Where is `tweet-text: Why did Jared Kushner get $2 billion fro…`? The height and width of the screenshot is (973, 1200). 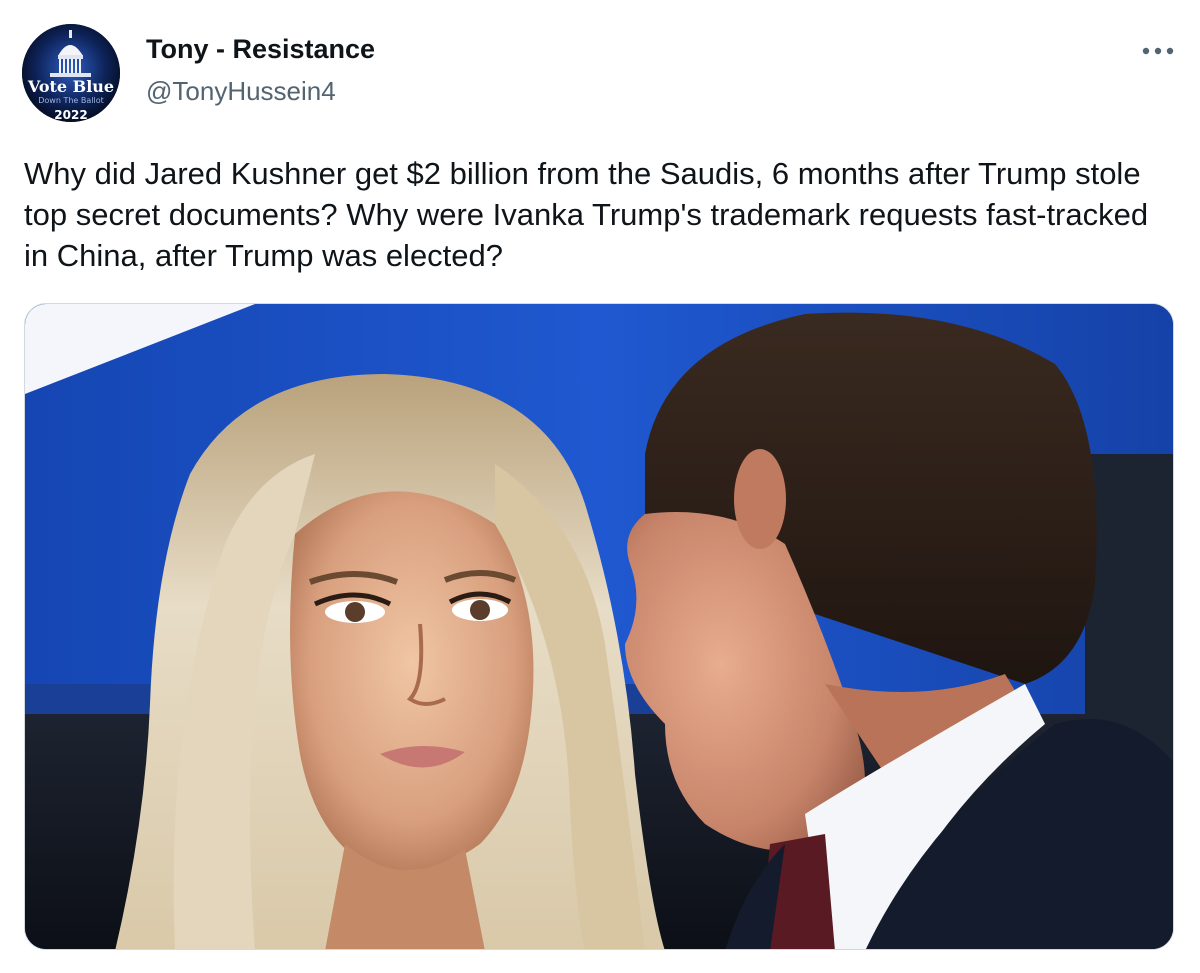 tweet-text: Why did Jared Kushner get $2 billion fro… is located at coordinates (586, 214).